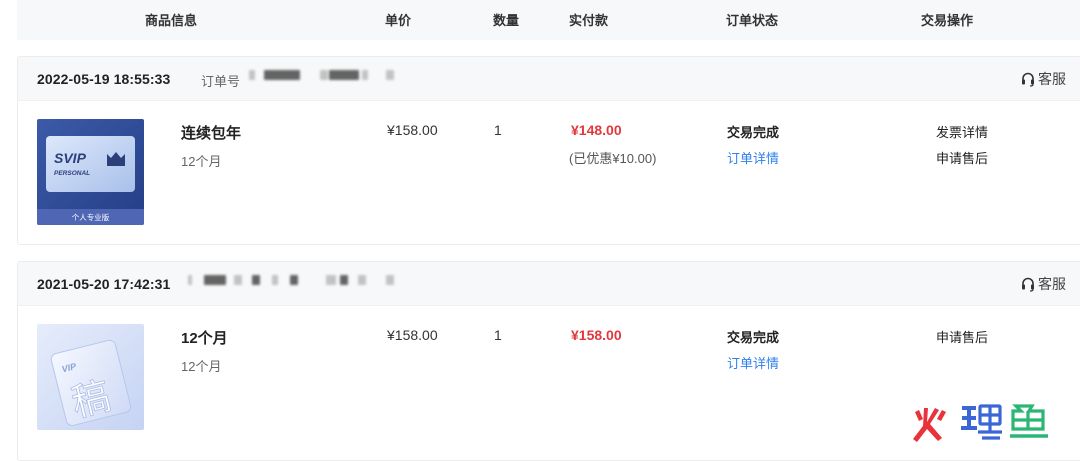 Image resolution: width=1080 pixels, height=461 pixels. I want to click on svip-card-image: SVIP PERSONAL 个人专业版, so click(90, 172).